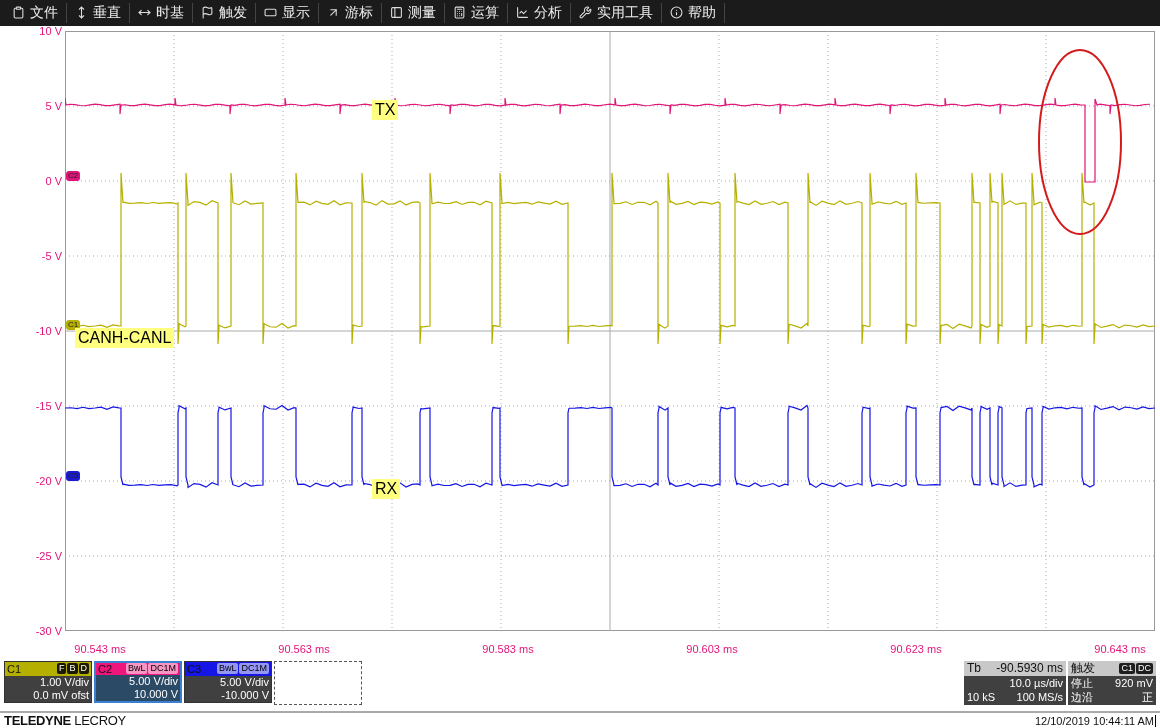 The height and width of the screenshot is (728, 1160). What do you see at coordinates (53, 180) in the screenshot?
I see `y-axis-label: 0 V` at bounding box center [53, 180].